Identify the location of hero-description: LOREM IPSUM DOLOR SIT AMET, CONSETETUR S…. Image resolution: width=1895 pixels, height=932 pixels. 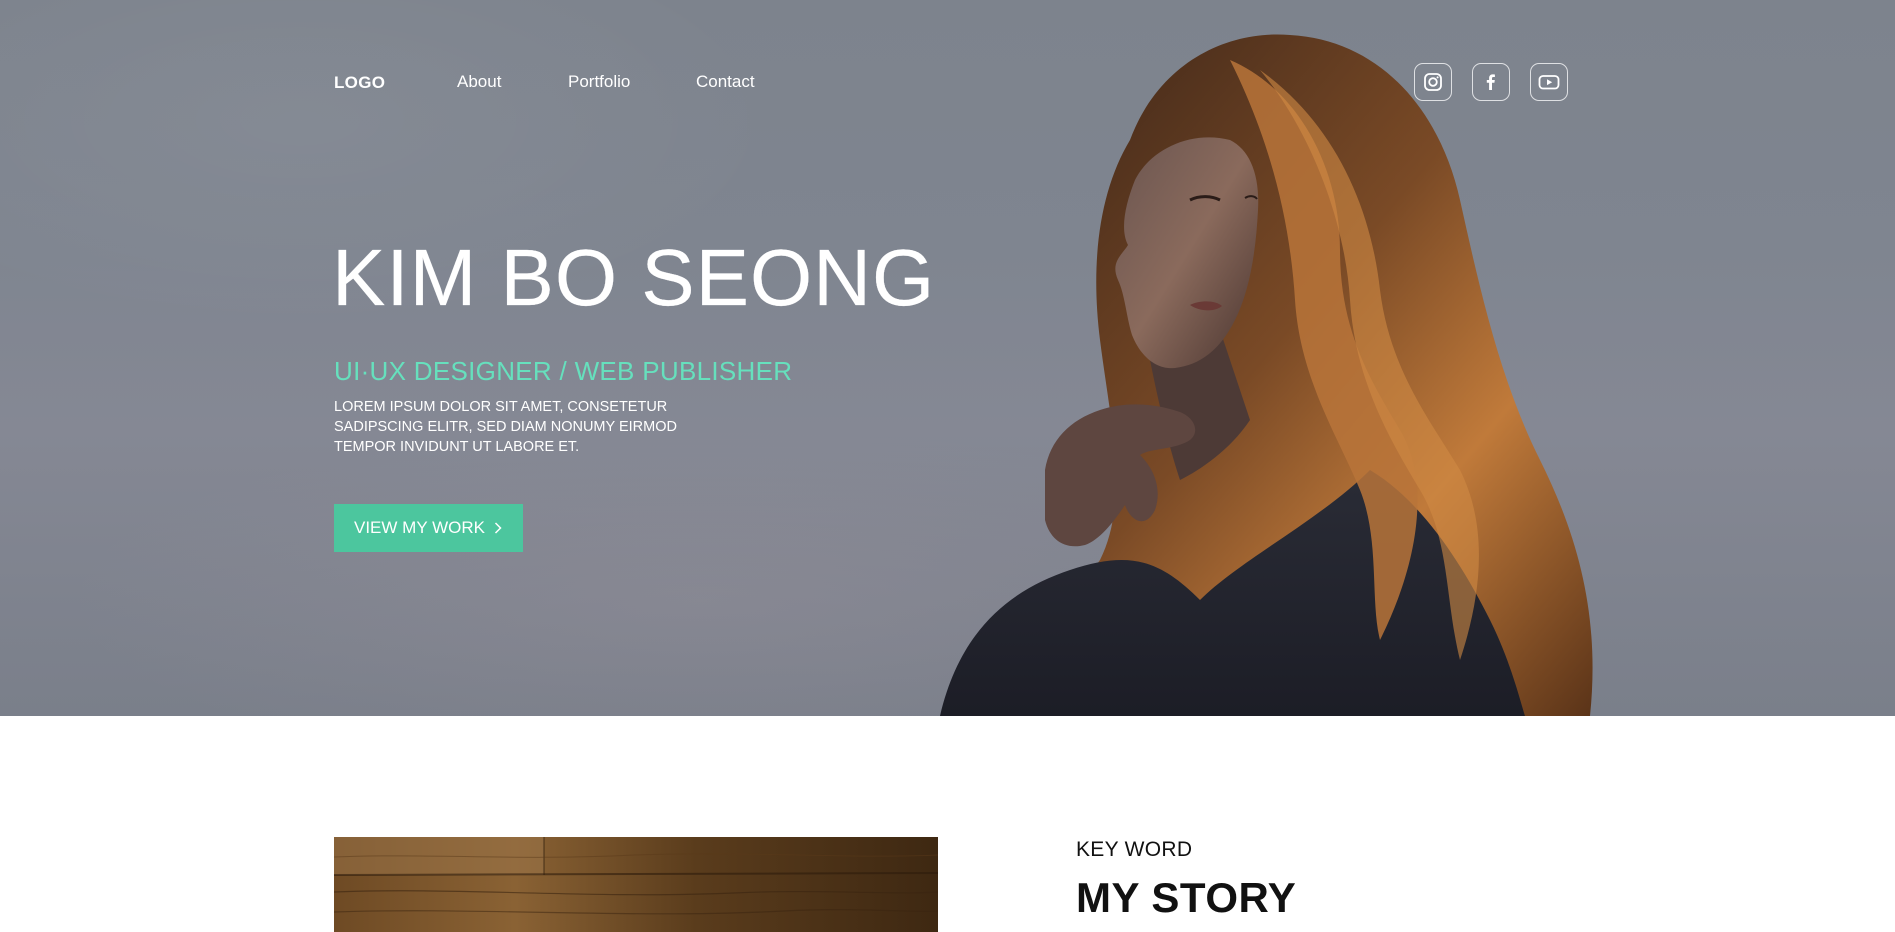
(505, 427).